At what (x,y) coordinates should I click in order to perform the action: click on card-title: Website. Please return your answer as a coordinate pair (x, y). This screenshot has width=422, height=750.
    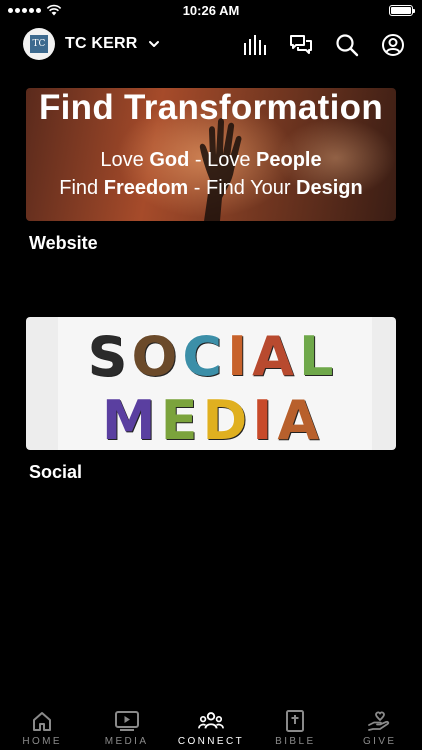
    Looking at the image, I should click on (63, 243).